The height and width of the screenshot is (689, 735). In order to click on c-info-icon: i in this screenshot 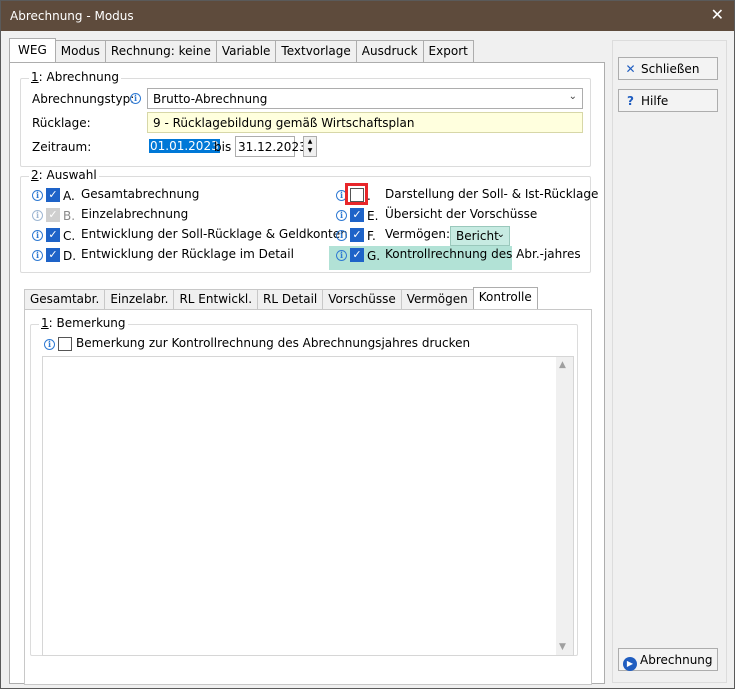, I will do `click(37, 235)`.